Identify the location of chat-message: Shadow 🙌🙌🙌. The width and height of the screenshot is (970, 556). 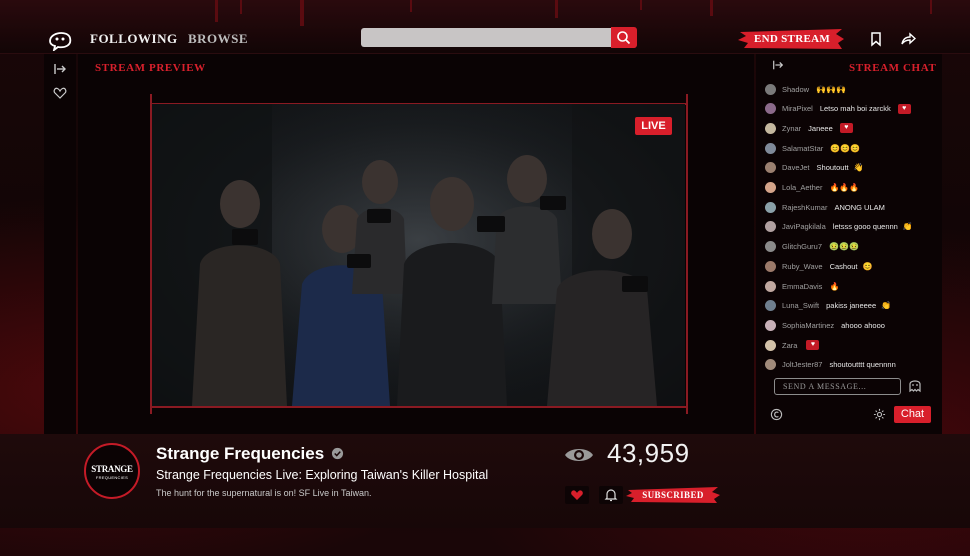
(805, 89).